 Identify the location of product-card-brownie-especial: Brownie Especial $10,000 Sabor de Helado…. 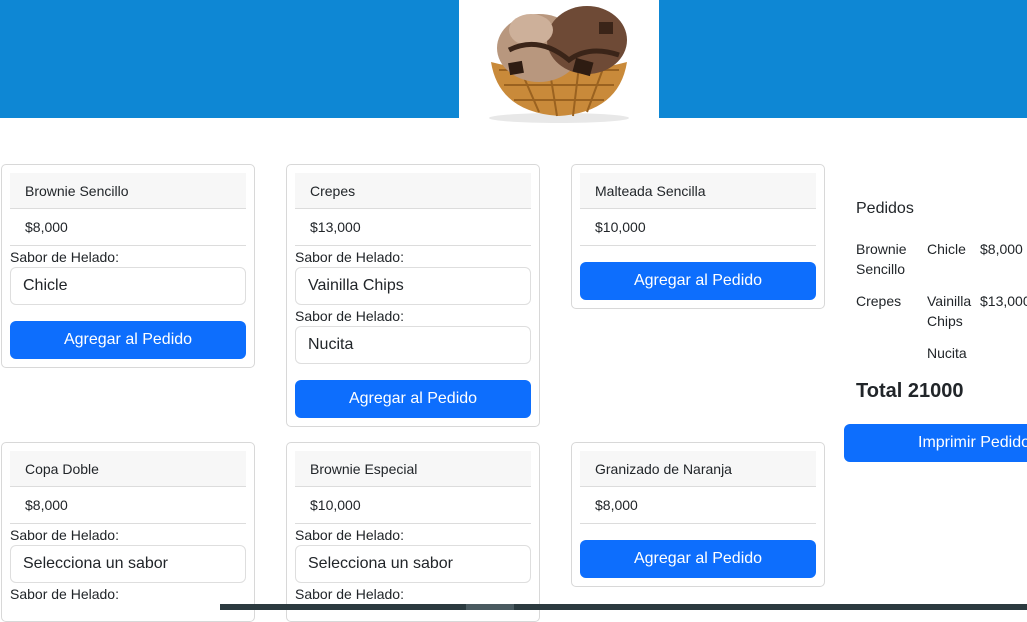
(413, 532).